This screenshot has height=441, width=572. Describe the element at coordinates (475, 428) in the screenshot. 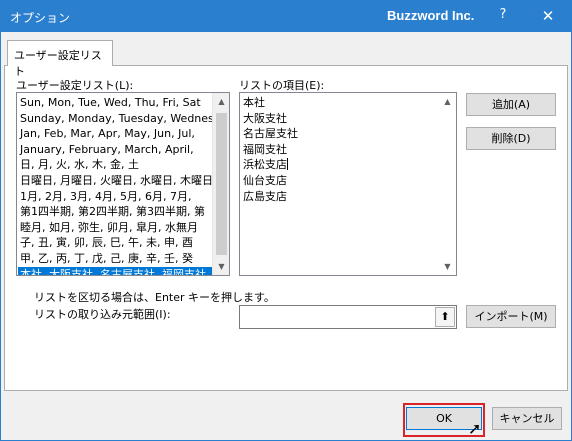

I see `mouse-pointer-icon: ➚` at that location.